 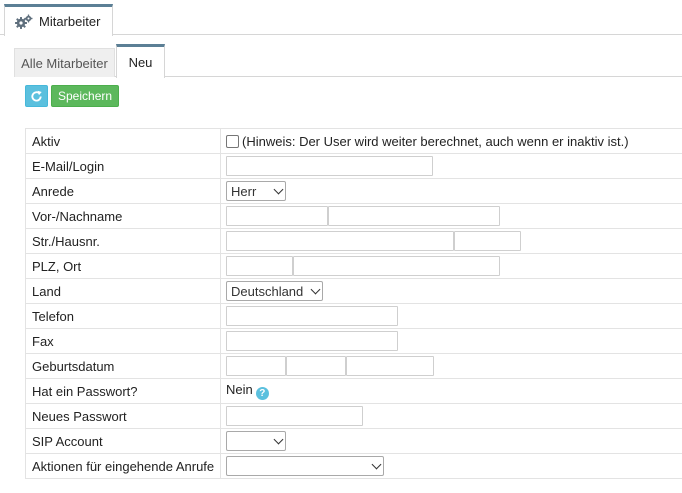 I want to click on row-sip: SIP Account, so click(x=353, y=441).